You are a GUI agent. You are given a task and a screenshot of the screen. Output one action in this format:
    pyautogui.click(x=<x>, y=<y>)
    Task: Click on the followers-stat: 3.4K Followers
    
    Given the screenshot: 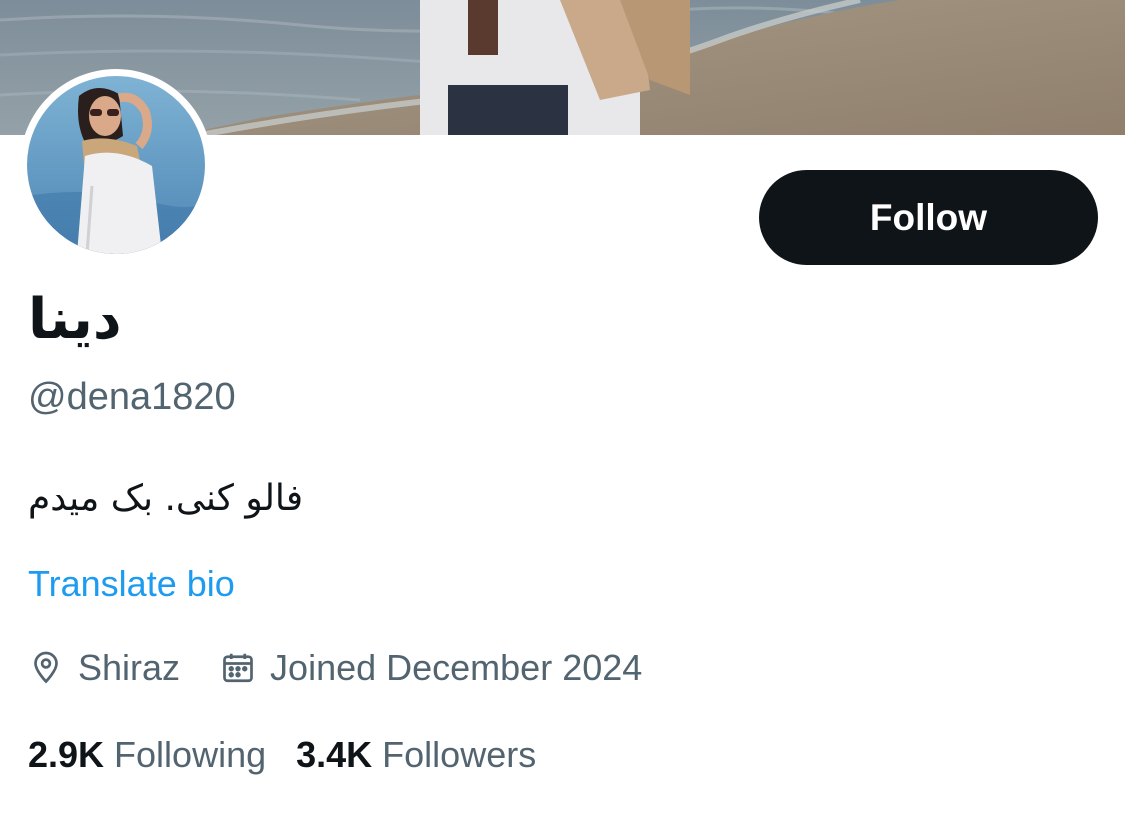 What is the action you would take?
    pyautogui.click(x=416, y=755)
    